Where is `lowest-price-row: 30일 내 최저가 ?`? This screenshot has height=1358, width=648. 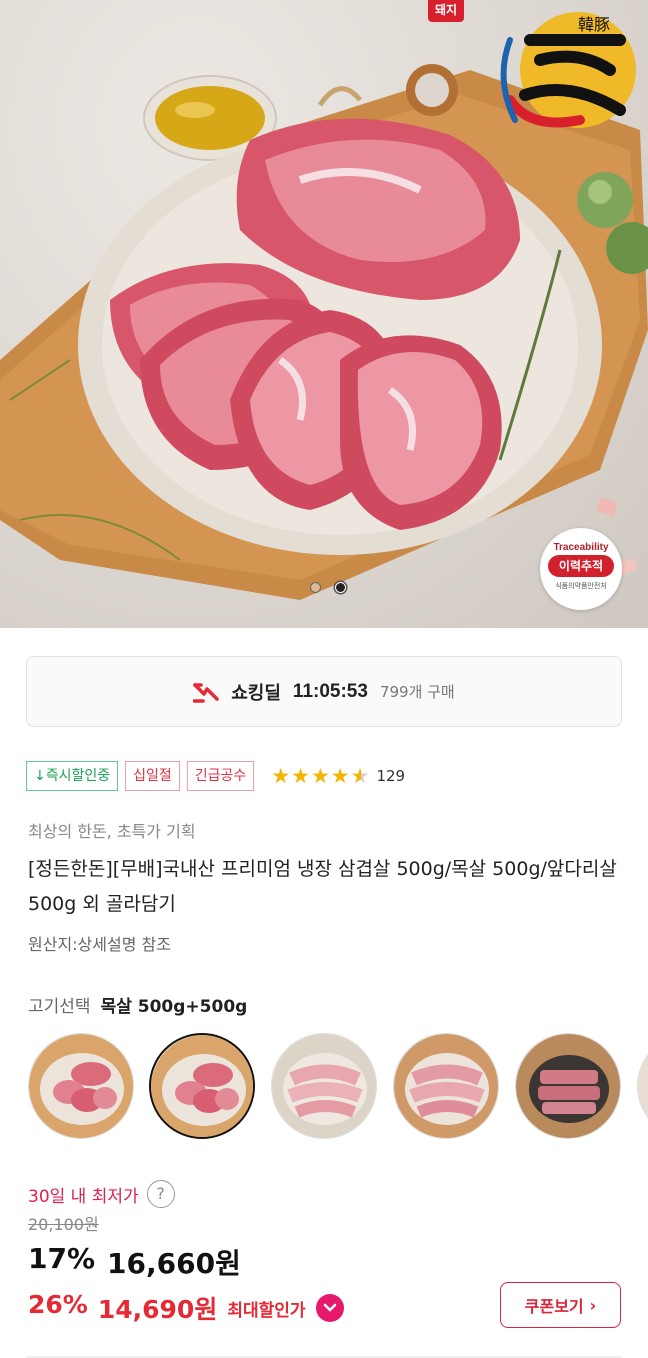
lowest-price-row: 30일 내 최저가 ? is located at coordinates (101, 1194).